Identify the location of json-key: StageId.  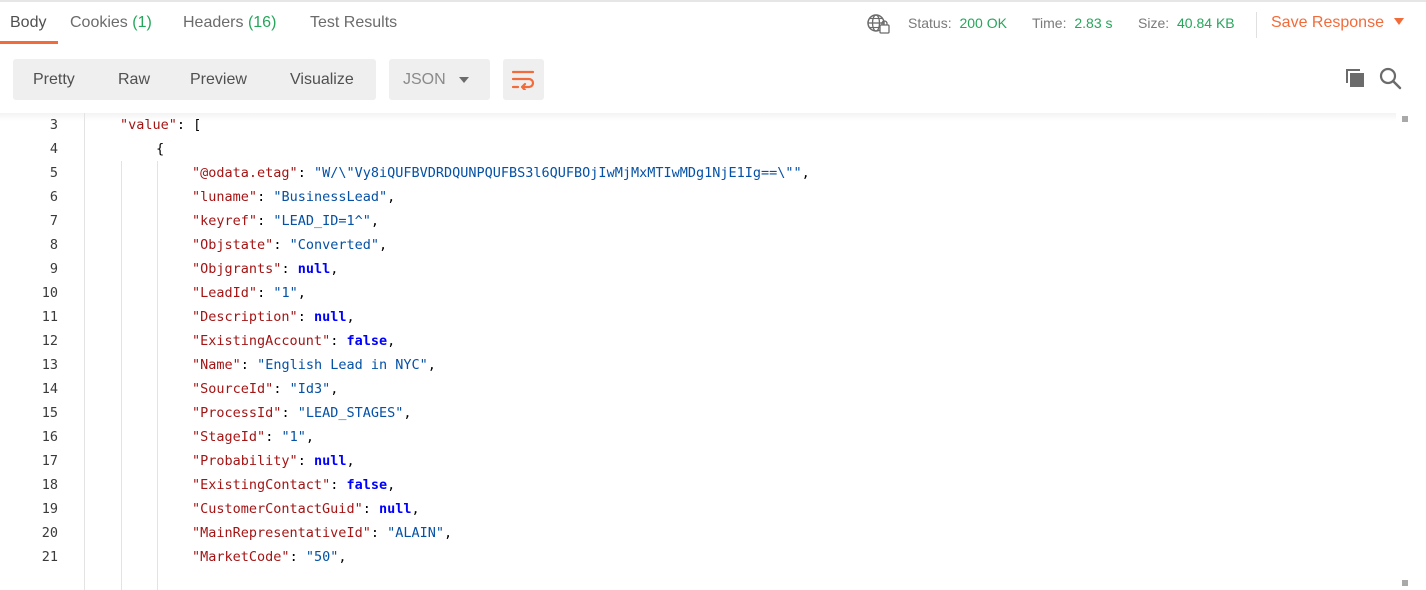
(228, 437).